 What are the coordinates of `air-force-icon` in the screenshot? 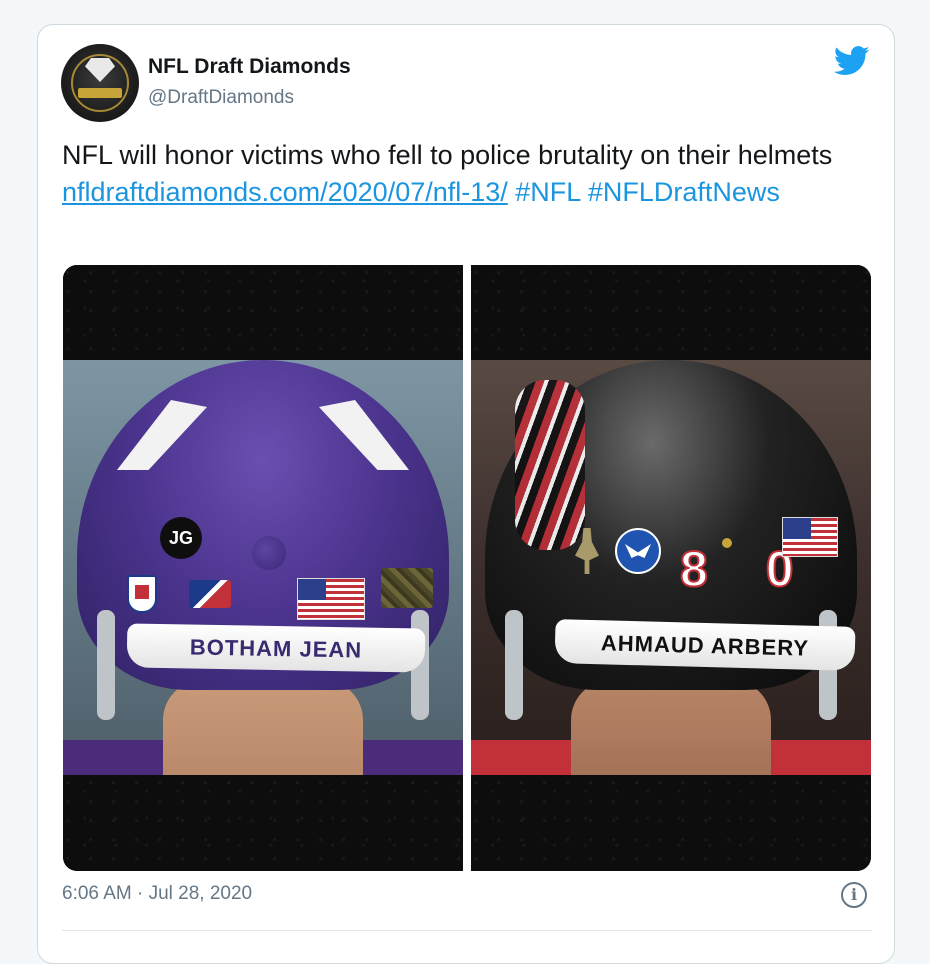 It's located at (638, 551).